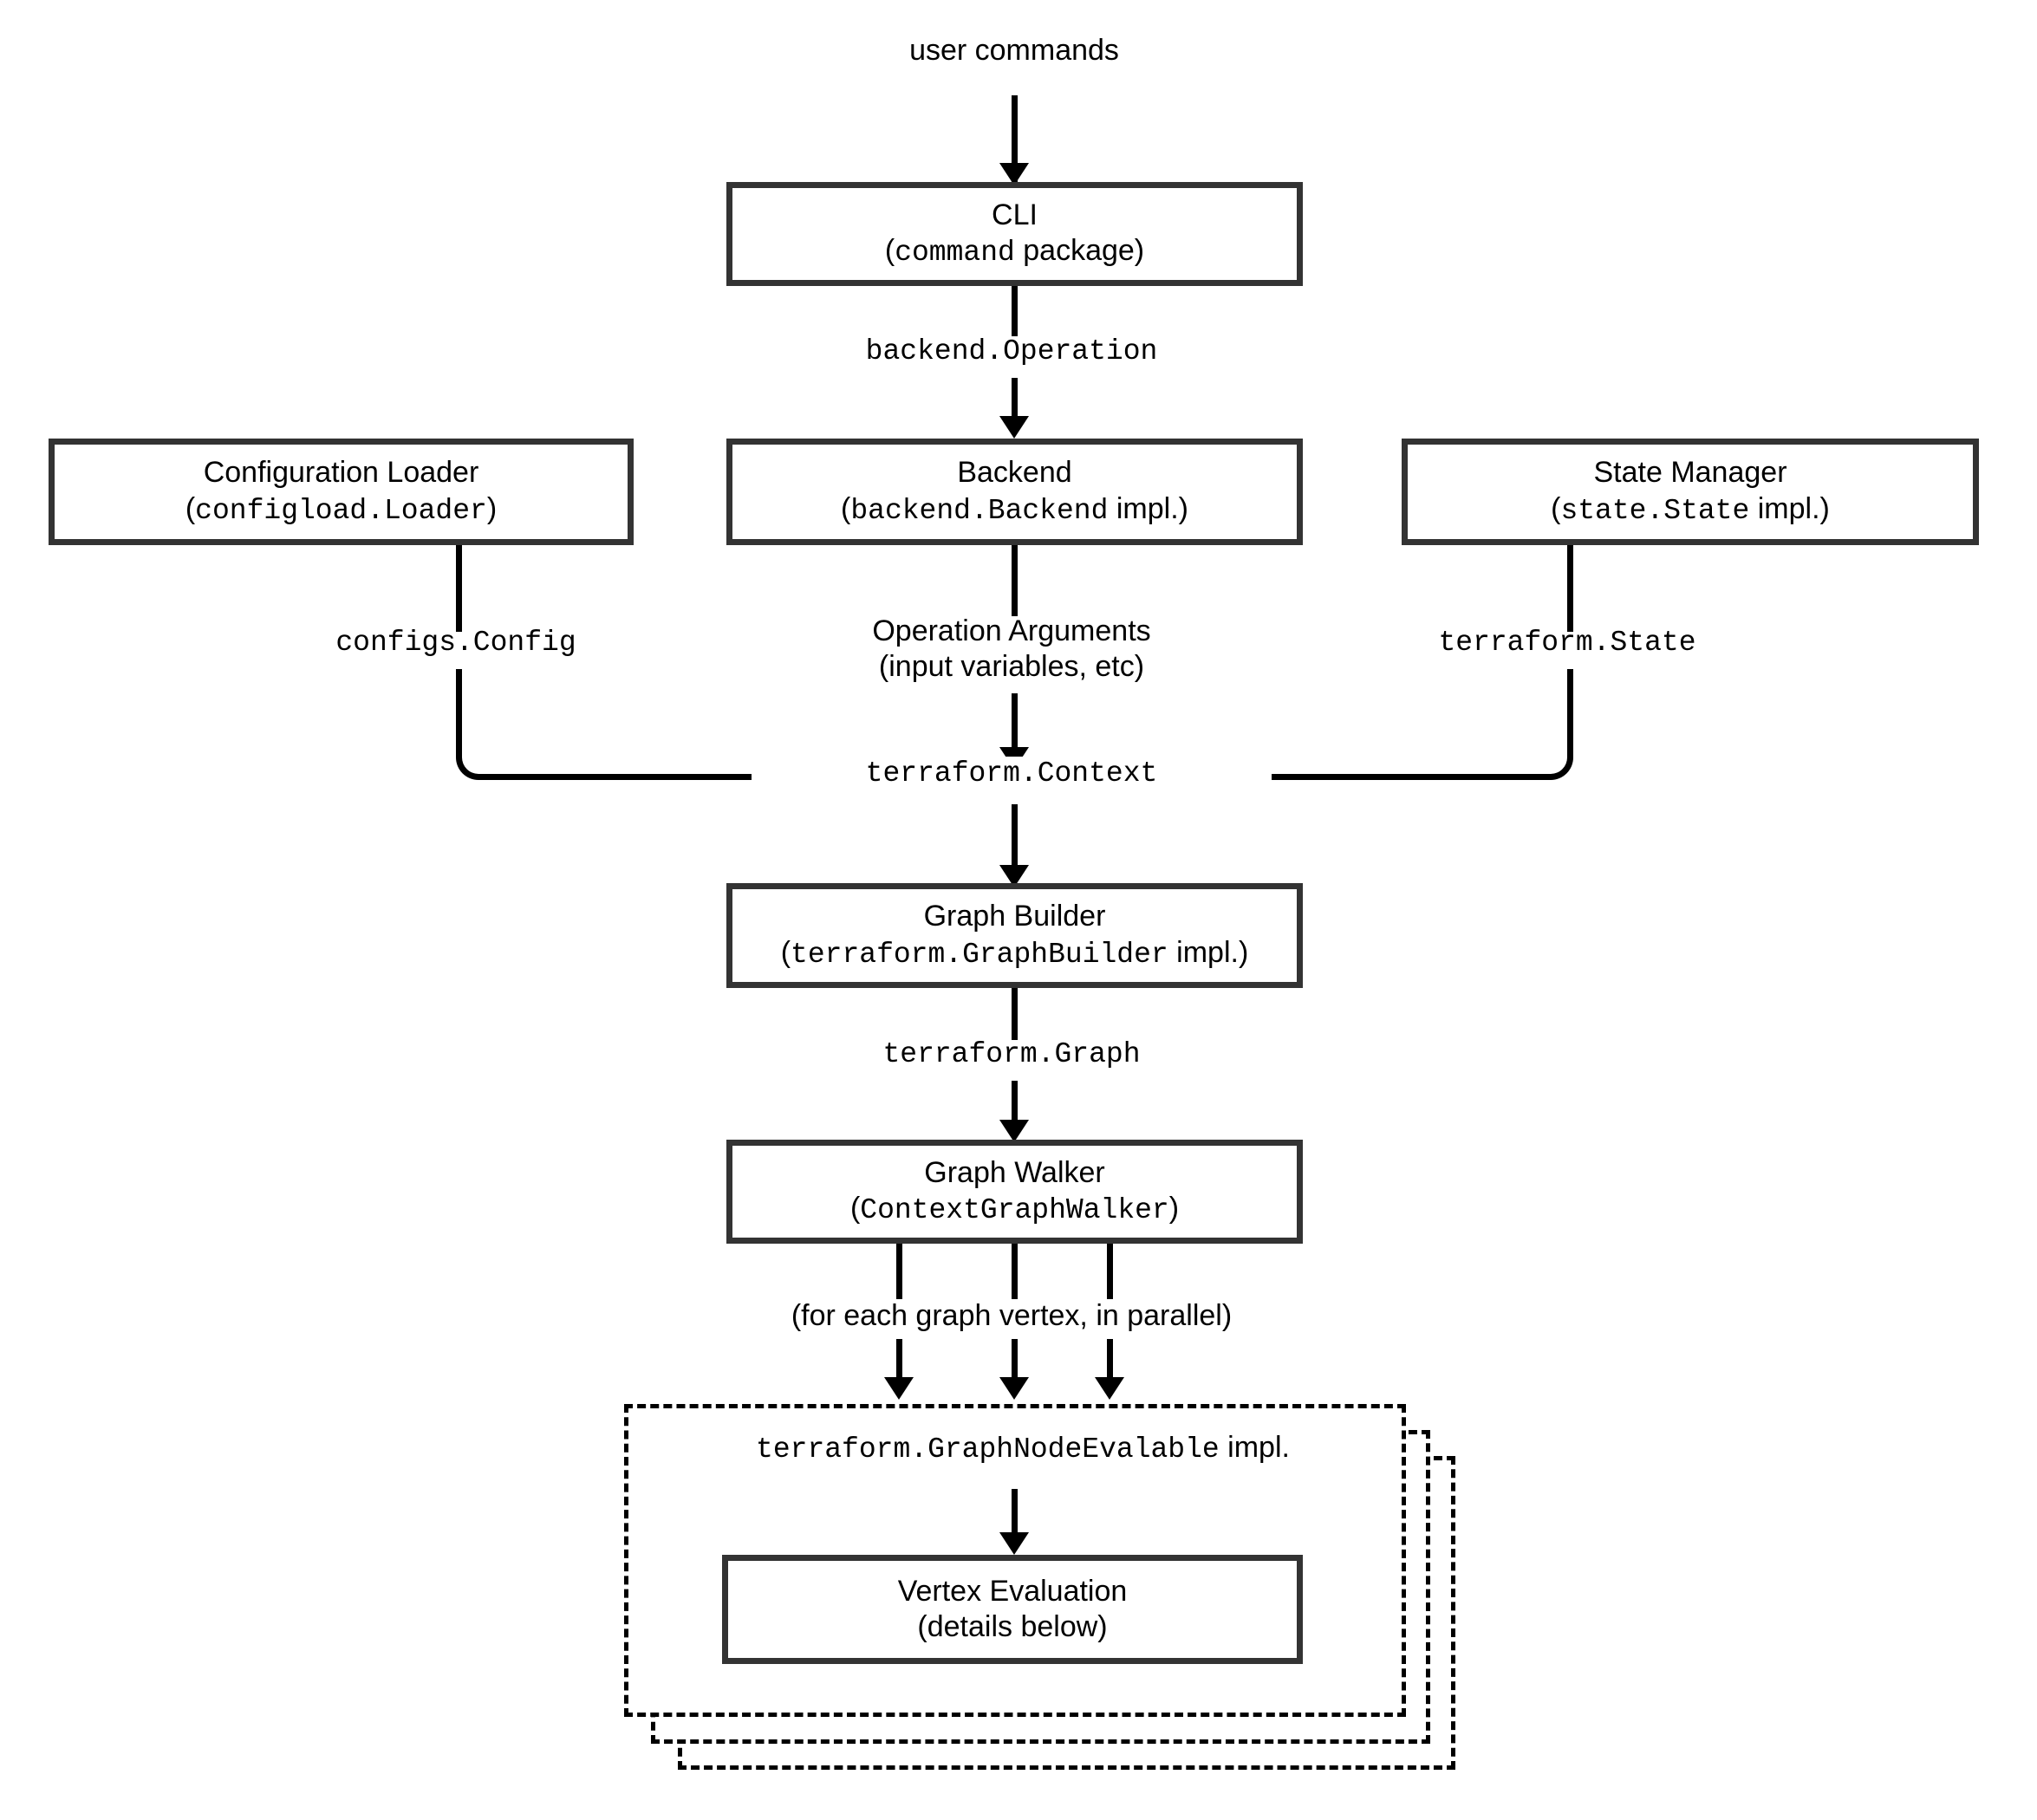  I want to click on edge-walker-parallel-1-arrowhead, so click(899, 1388).